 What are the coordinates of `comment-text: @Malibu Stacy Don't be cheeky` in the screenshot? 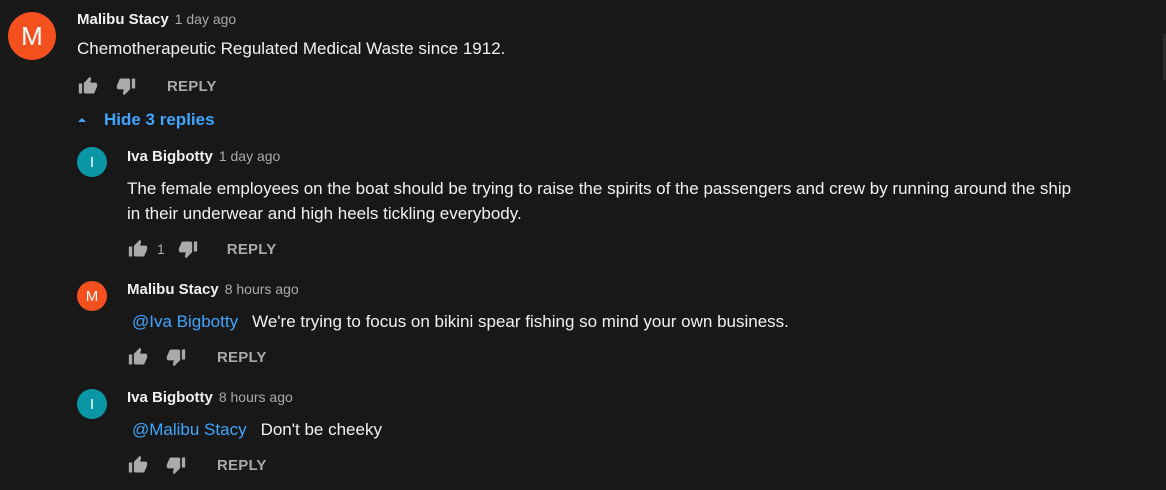 It's located at (254, 429).